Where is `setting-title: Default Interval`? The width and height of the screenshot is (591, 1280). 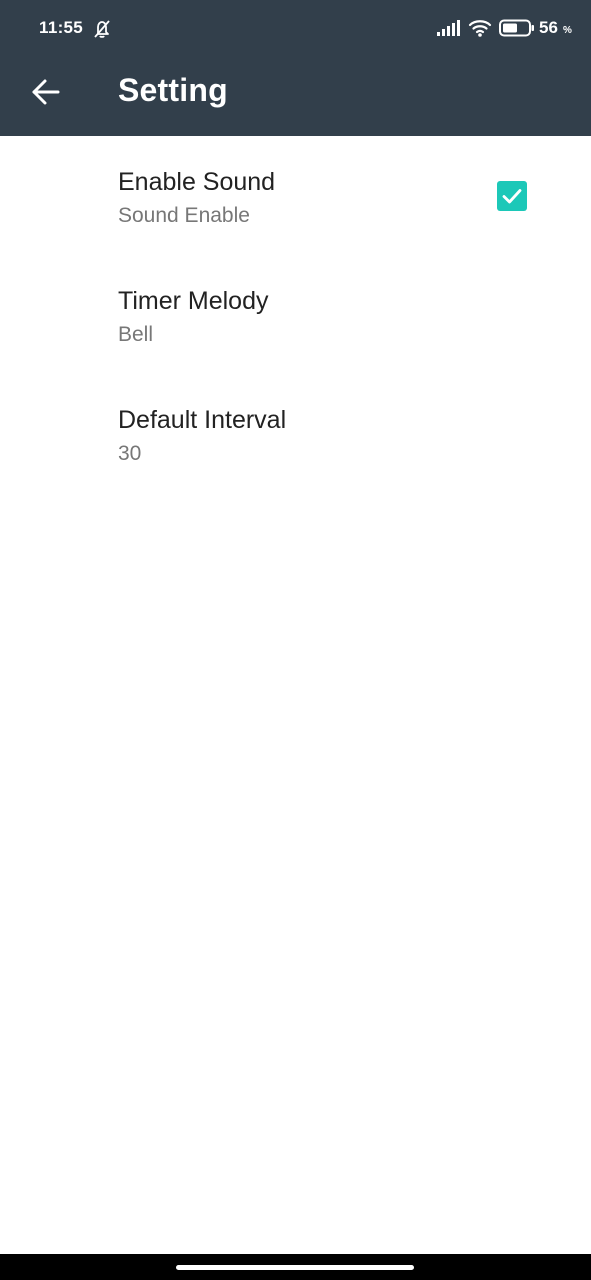
setting-title: Default Interval is located at coordinates (202, 420).